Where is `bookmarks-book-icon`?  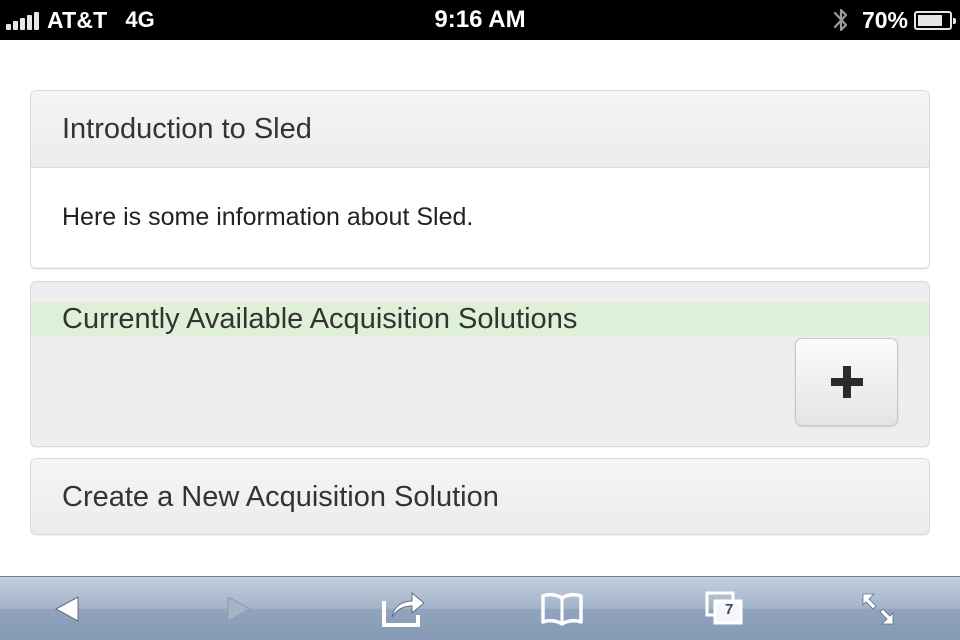
bookmarks-book-icon is located at coordinates (562, 609).